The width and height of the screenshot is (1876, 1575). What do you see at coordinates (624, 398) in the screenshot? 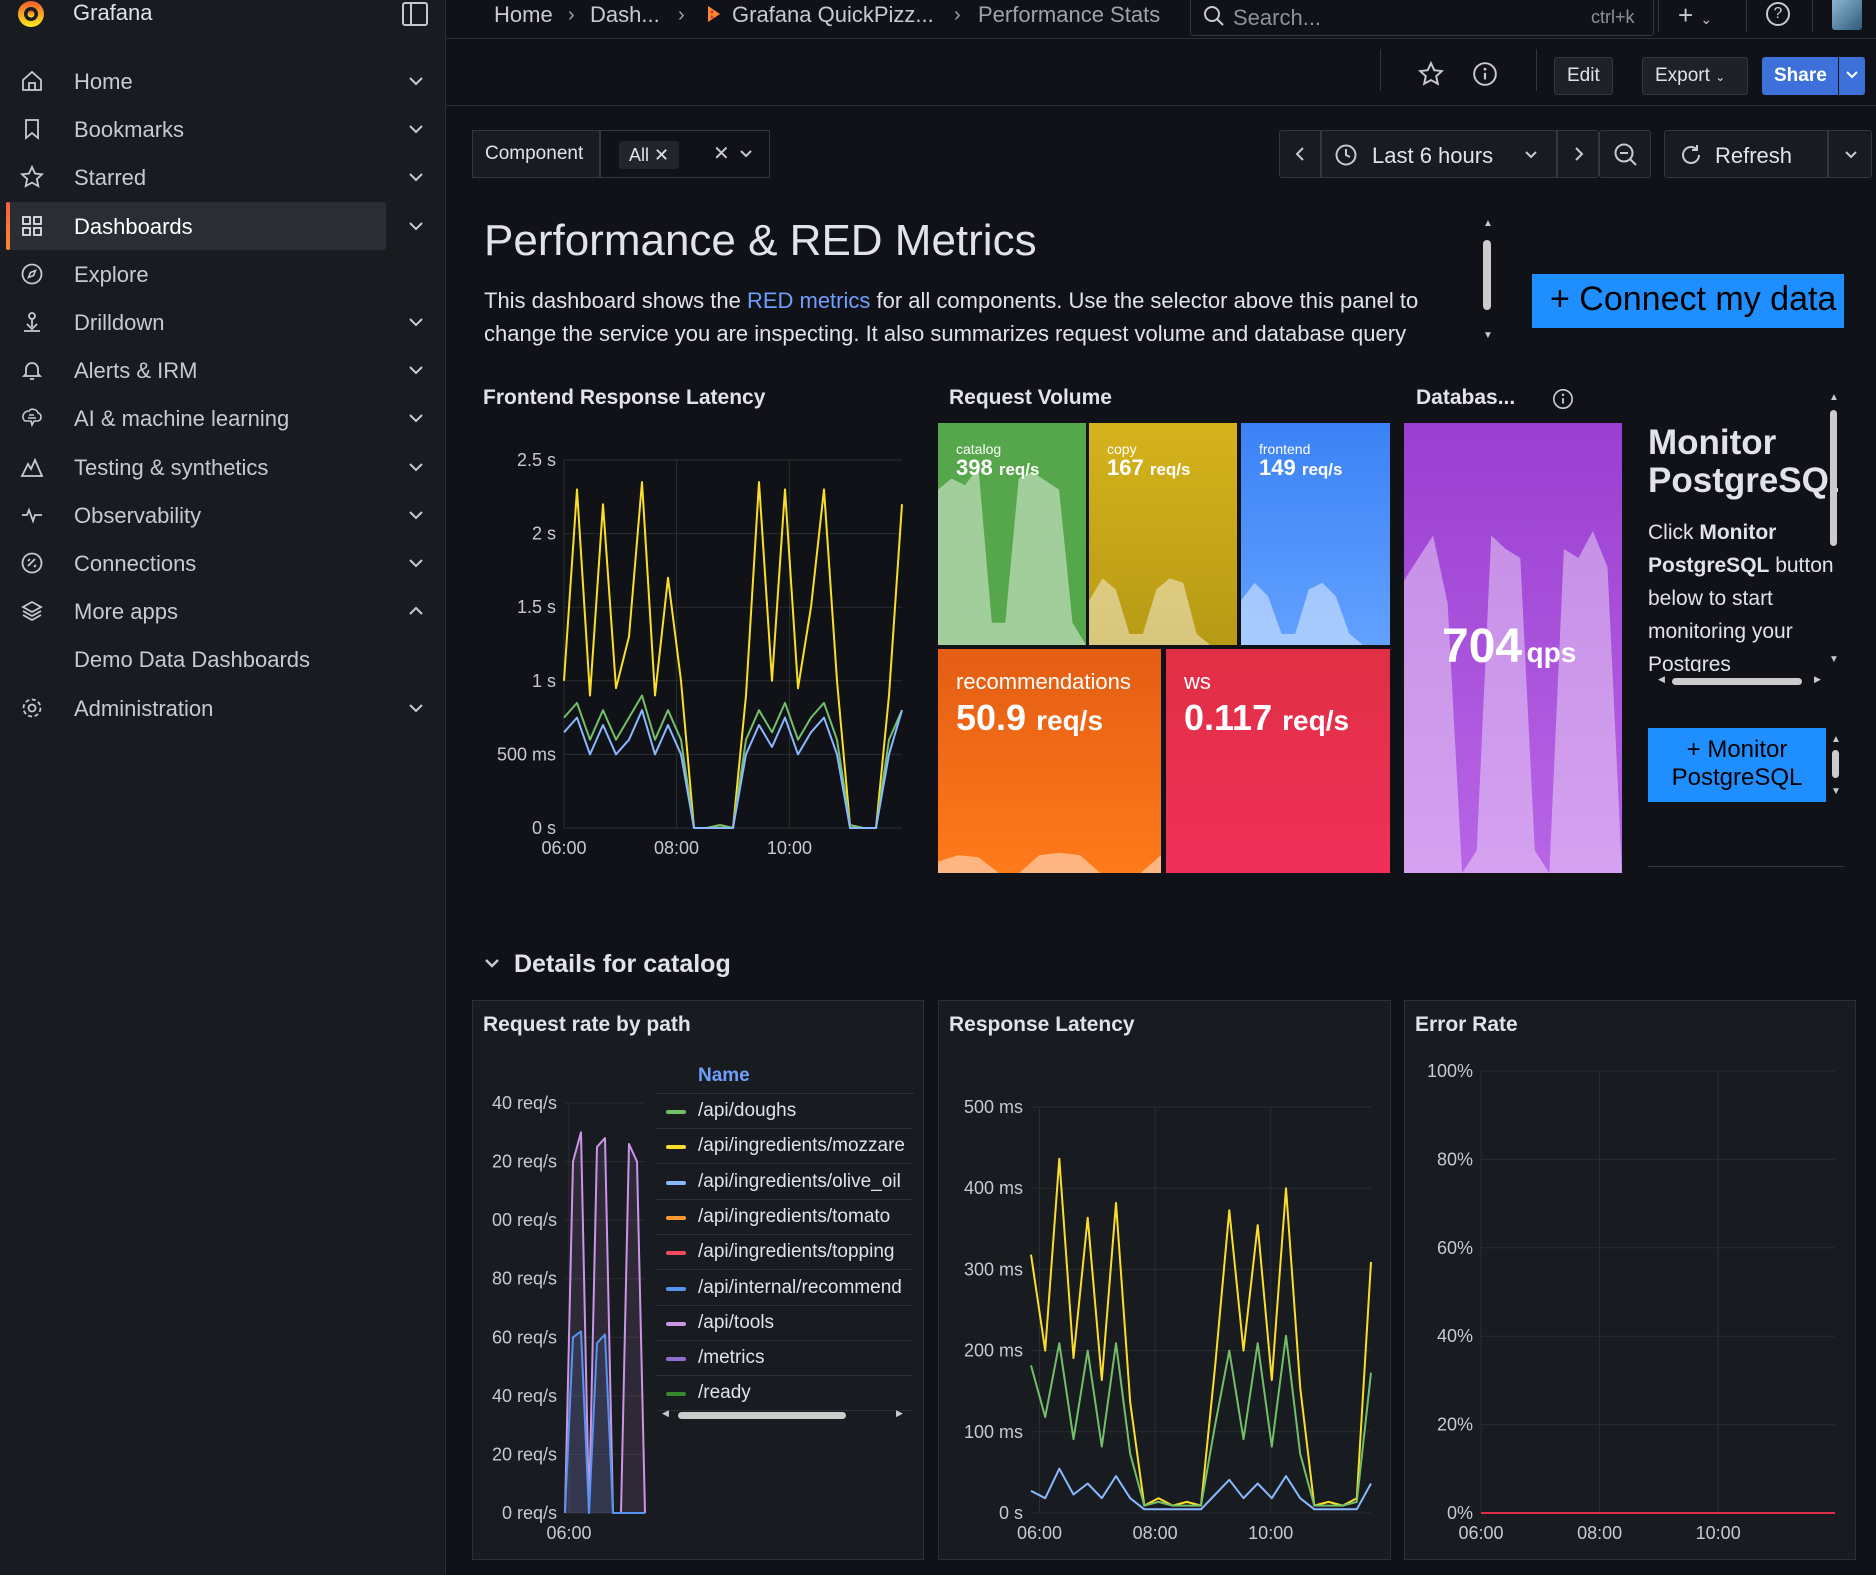
I see `panel-title-frontend-latency: Frontend Response Latency` at bounding box center [624, 398].